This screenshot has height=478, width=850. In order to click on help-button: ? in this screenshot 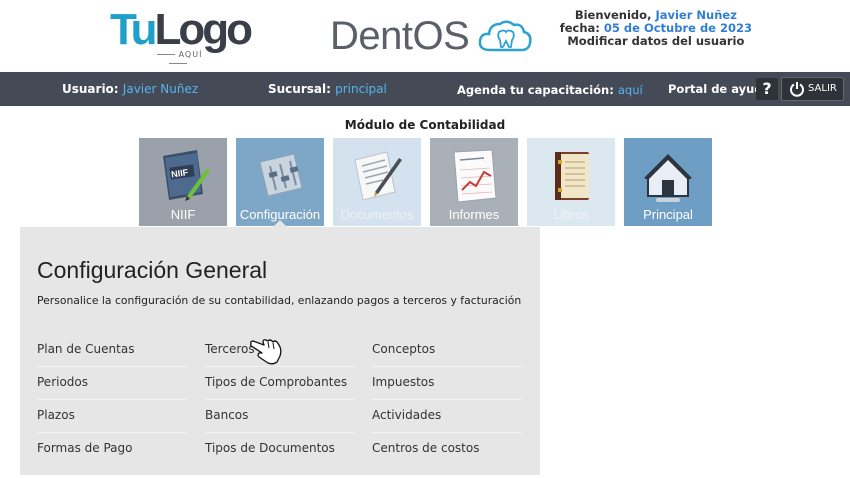, I will do `click(767, 89)`.